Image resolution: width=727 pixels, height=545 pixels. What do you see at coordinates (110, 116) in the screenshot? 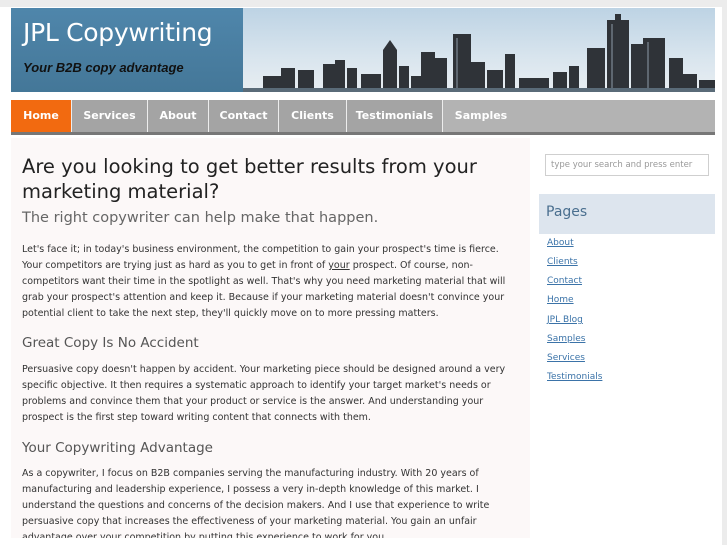
I see `nav-services: Services` at bounding box center [110, 116].